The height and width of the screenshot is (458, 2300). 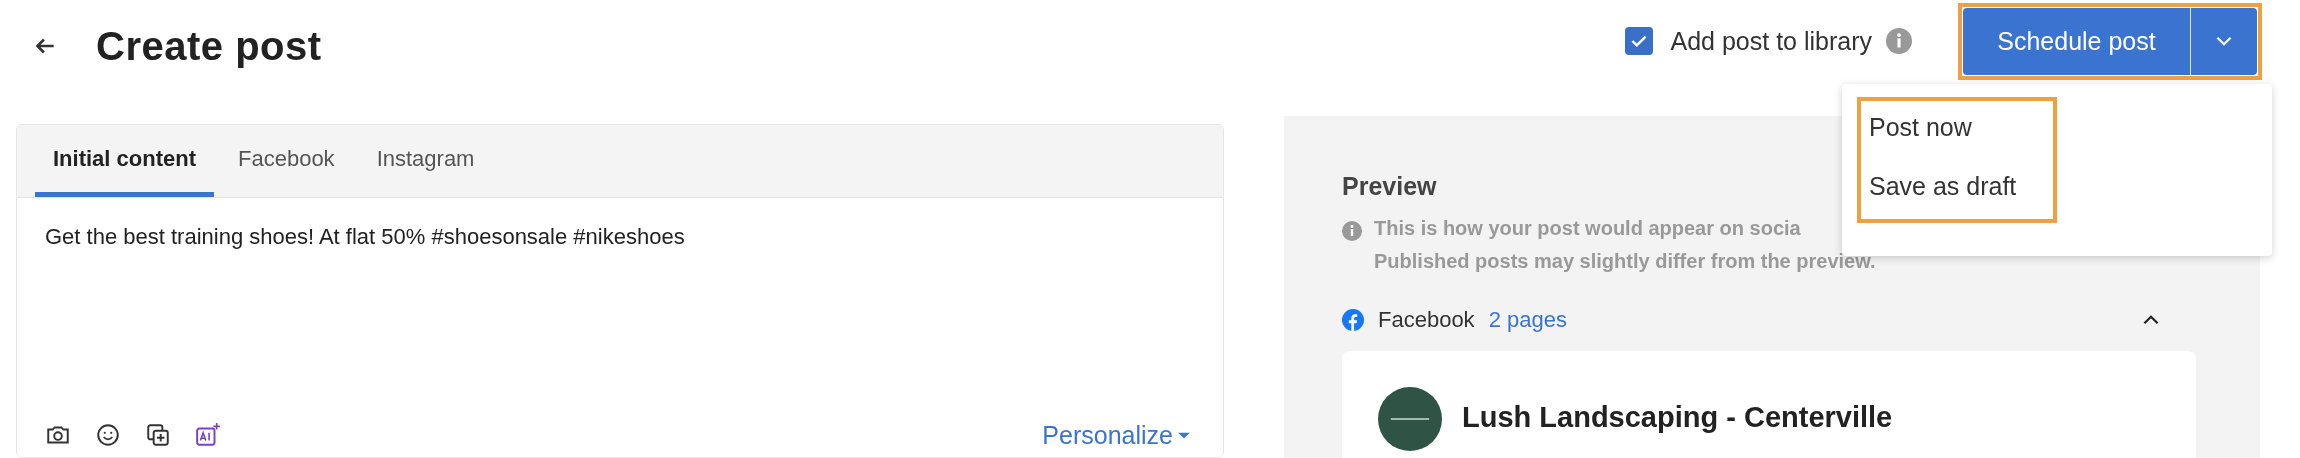 What do you see at coordinates (208, 435) in the screenshot?
I see `ai-sparkle-icon` at bounding box center [208, 435].